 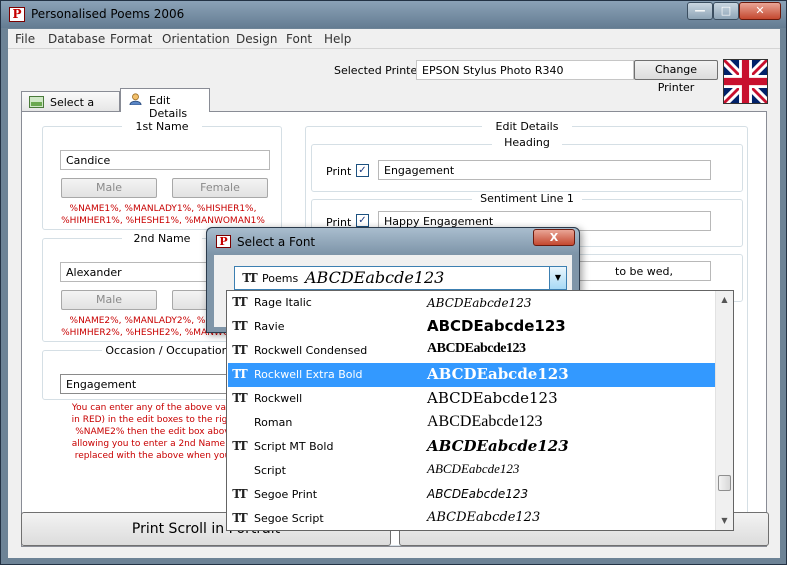 I want to click on heading-title: Heading, so click(x=527, y=142).